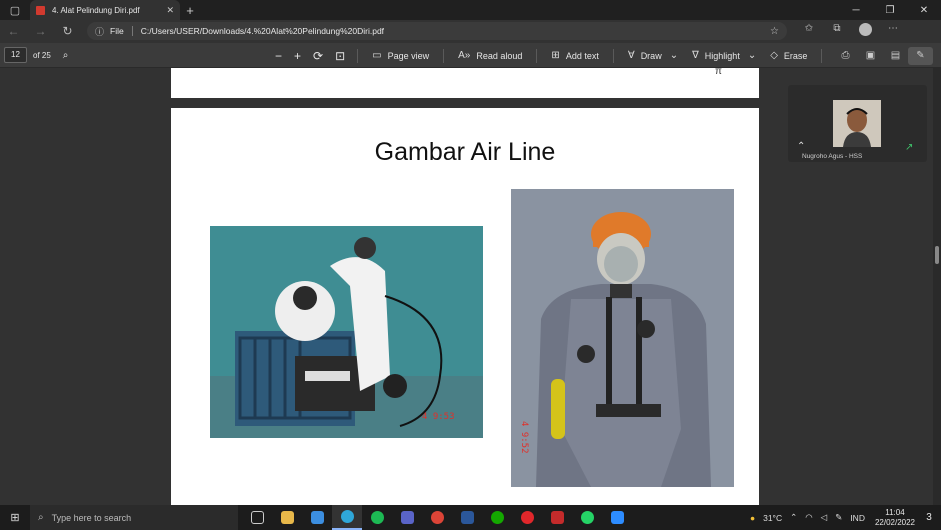 The height and width of the screenshot is (530, 941). Describe the element at coordinates (772, 518) in the screenshot. I see `temperature: 31°C` at that location.